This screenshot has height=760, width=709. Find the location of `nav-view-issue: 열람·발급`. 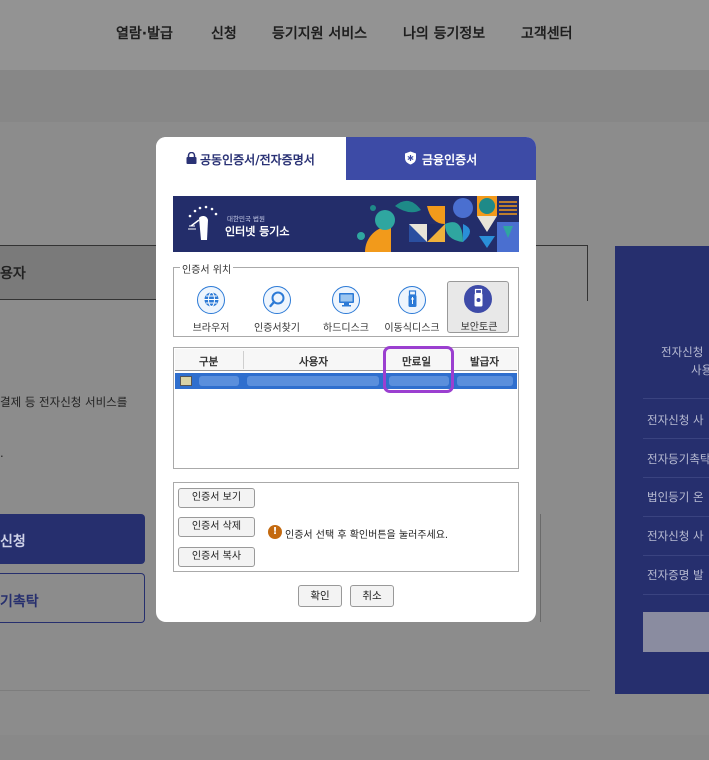

nav-view-issue: 열람·발급 is located at coordinates (144, 33).